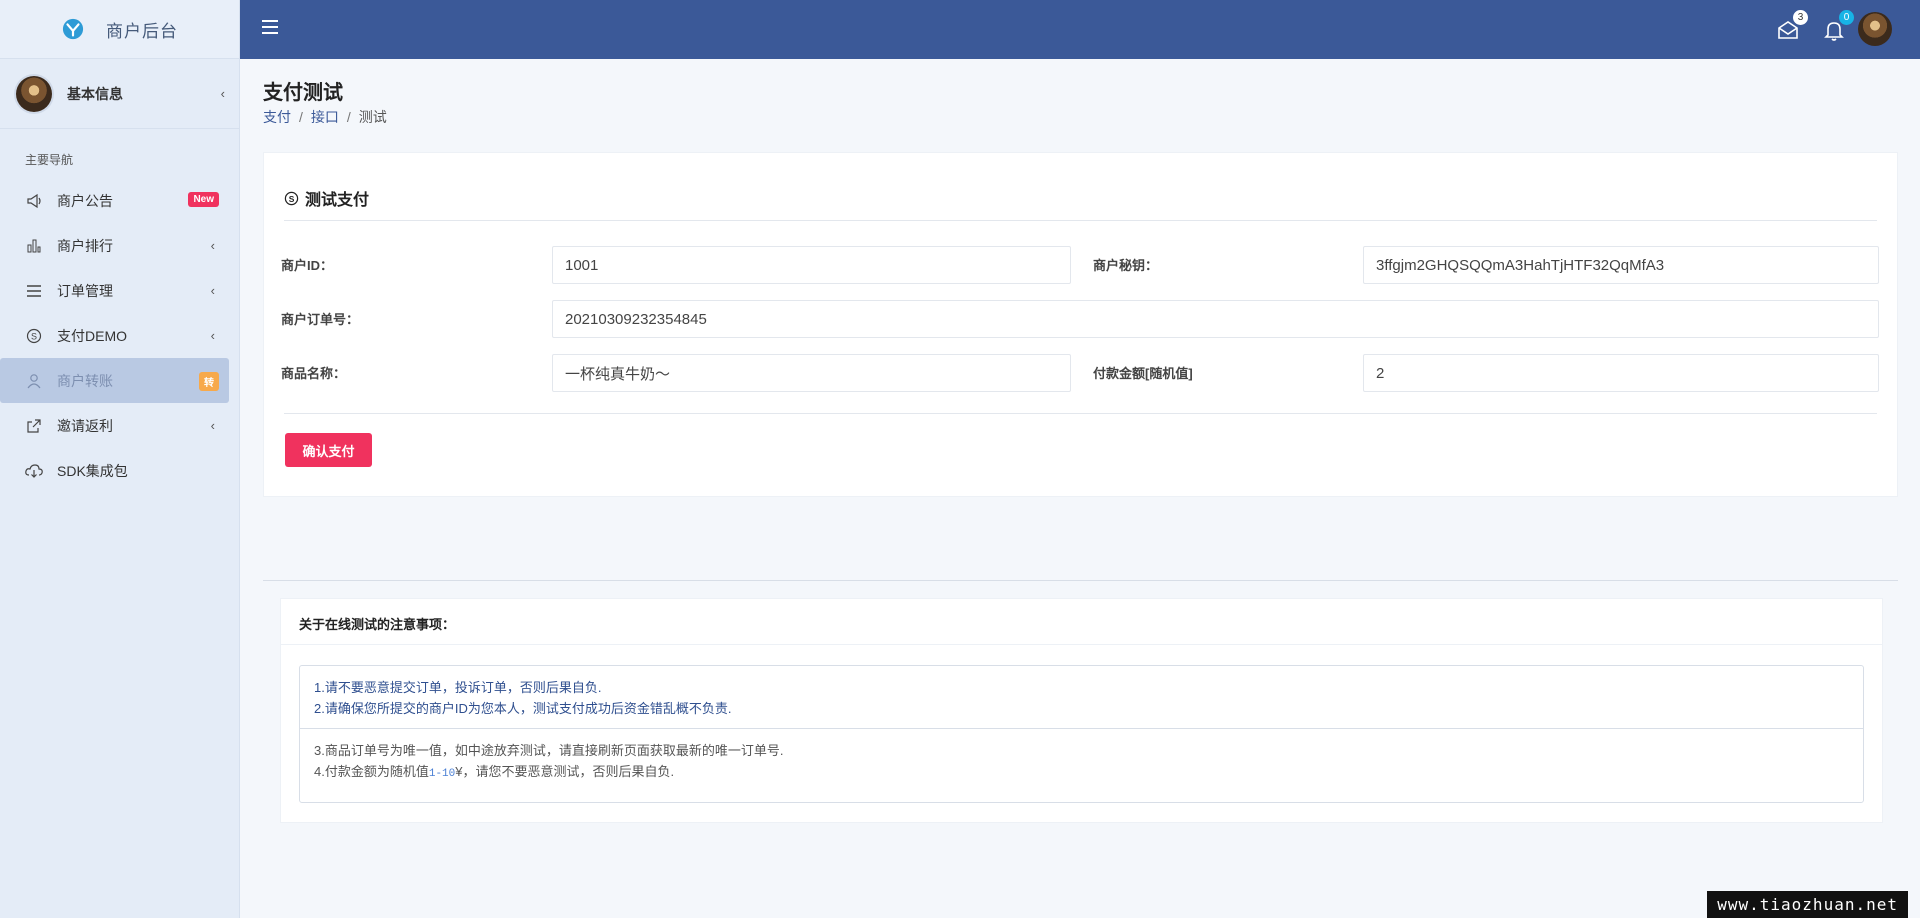  Describe the element at coordinates (95, 93) in the screenshot. I see `user-name: 基本信息` at that location.